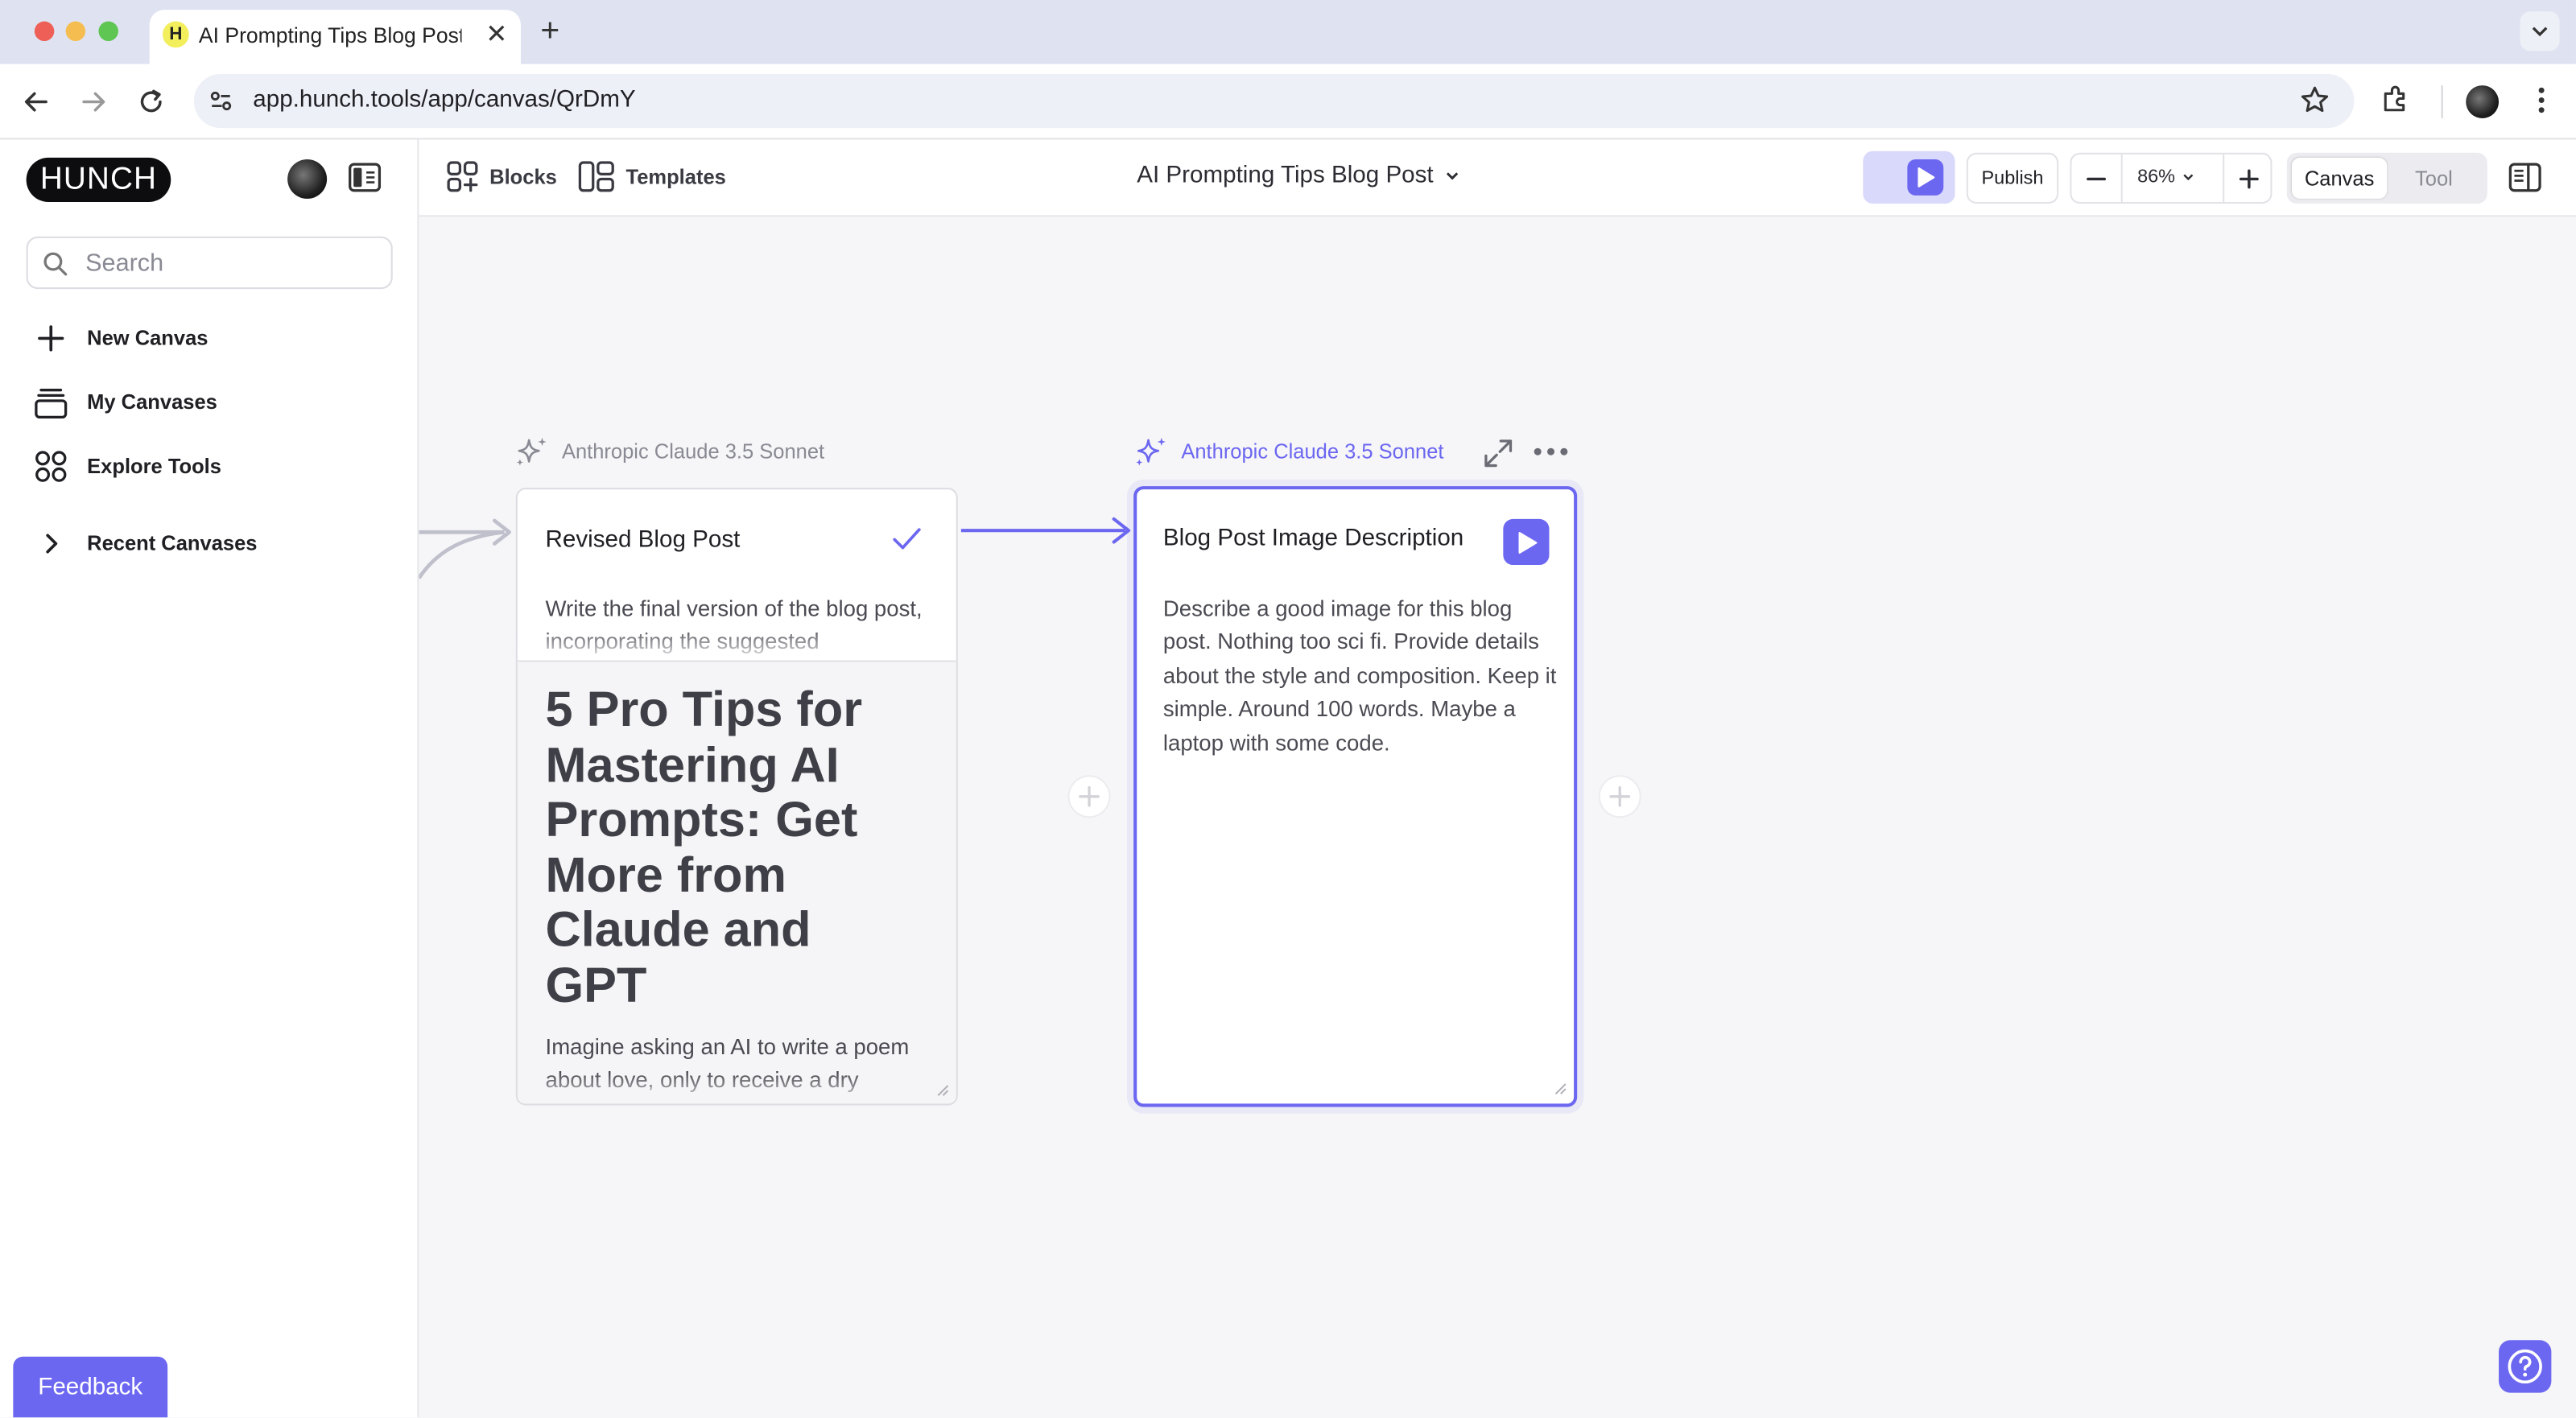 Image resolution: width=2576 pixels, height=1418 pixels. What do you see at coordinates (90, 1387) in the screenshot?
I see `feedback-button: Feedback` at bounding box center [90, 1387].